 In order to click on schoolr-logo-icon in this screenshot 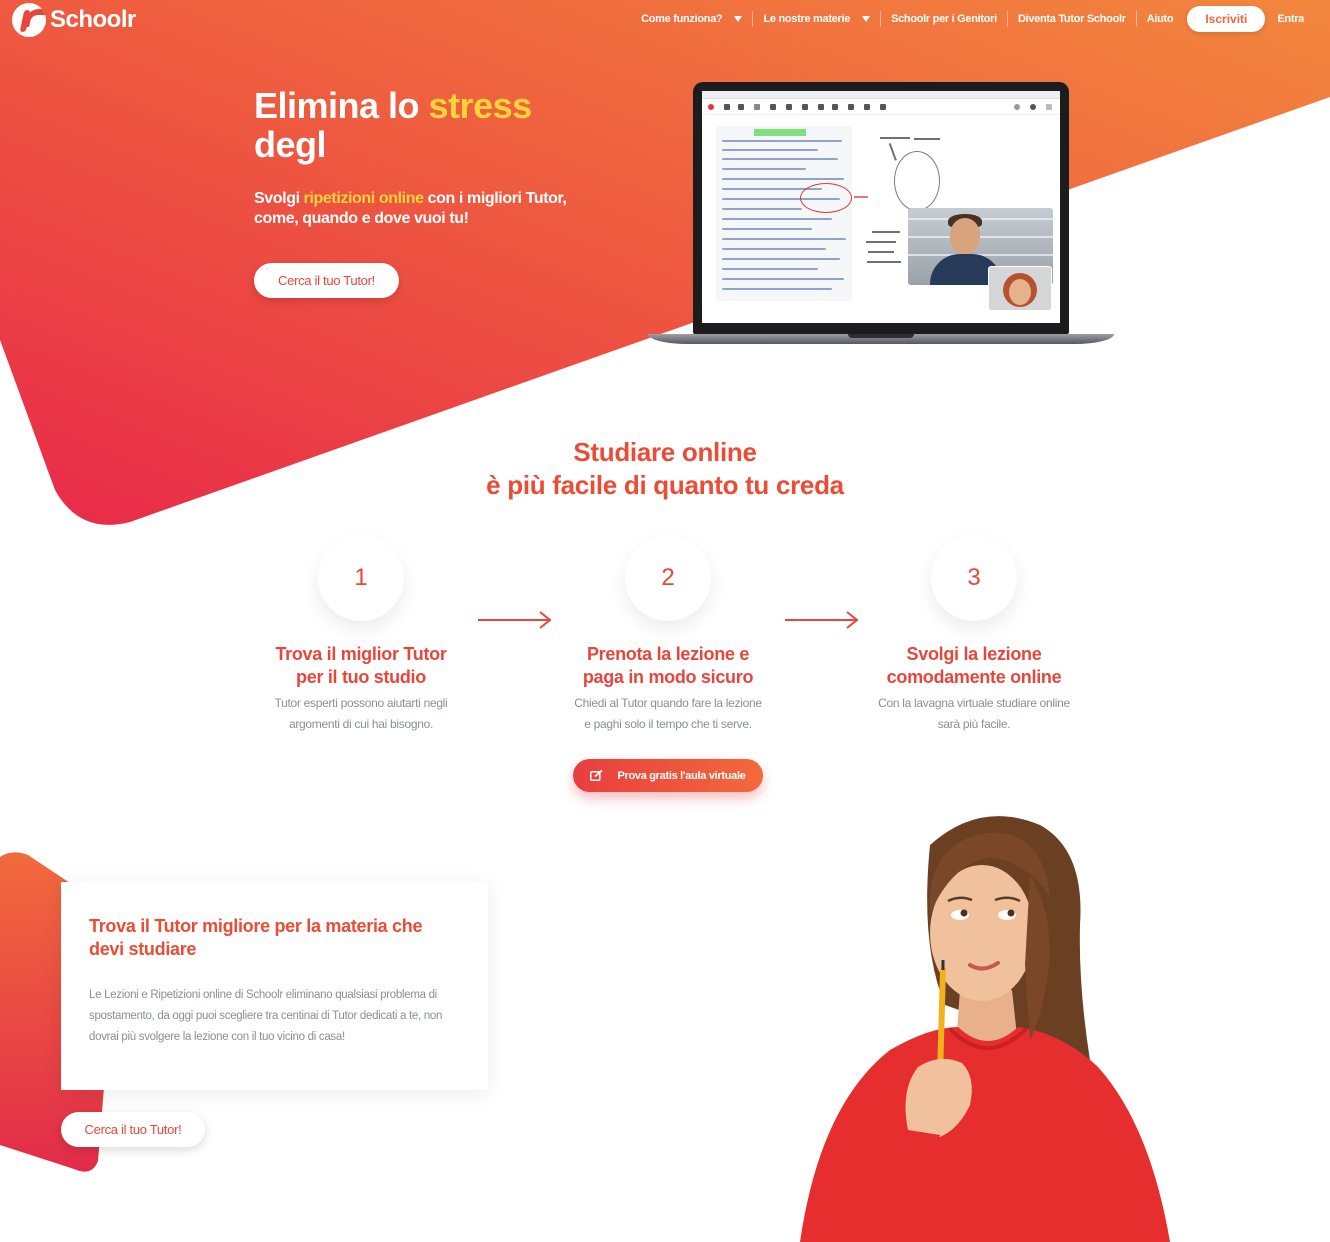, I will do `click(29, 20)`.